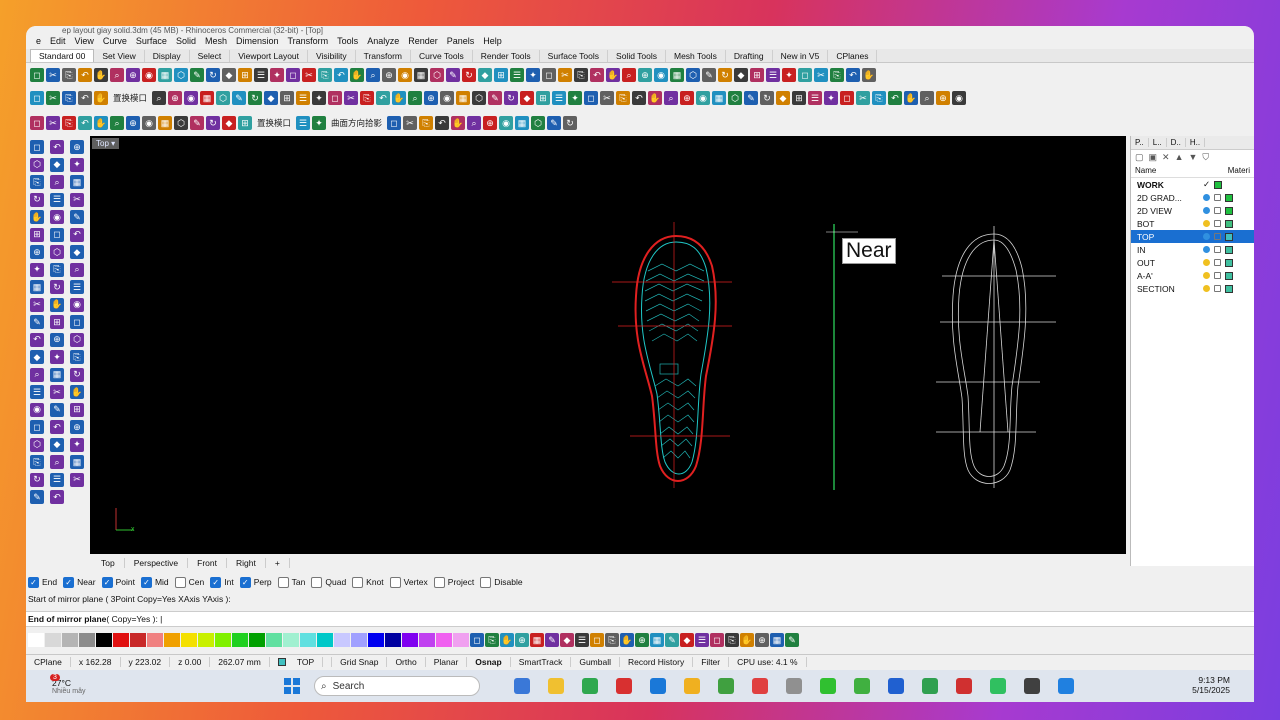 Image resolution: width=1280 pixels, height=720 pixels. Describe the element at coordinates (1196, 142) in the screenshot. I see `panel-tab-3: H..` at that location.